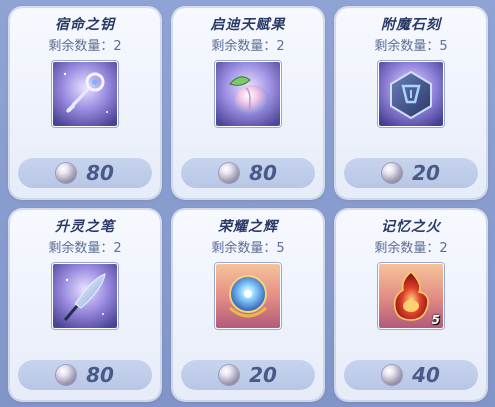 The image size is (495, 407). I want to click on item-name: 启迪天赋果, so click(248, 25).